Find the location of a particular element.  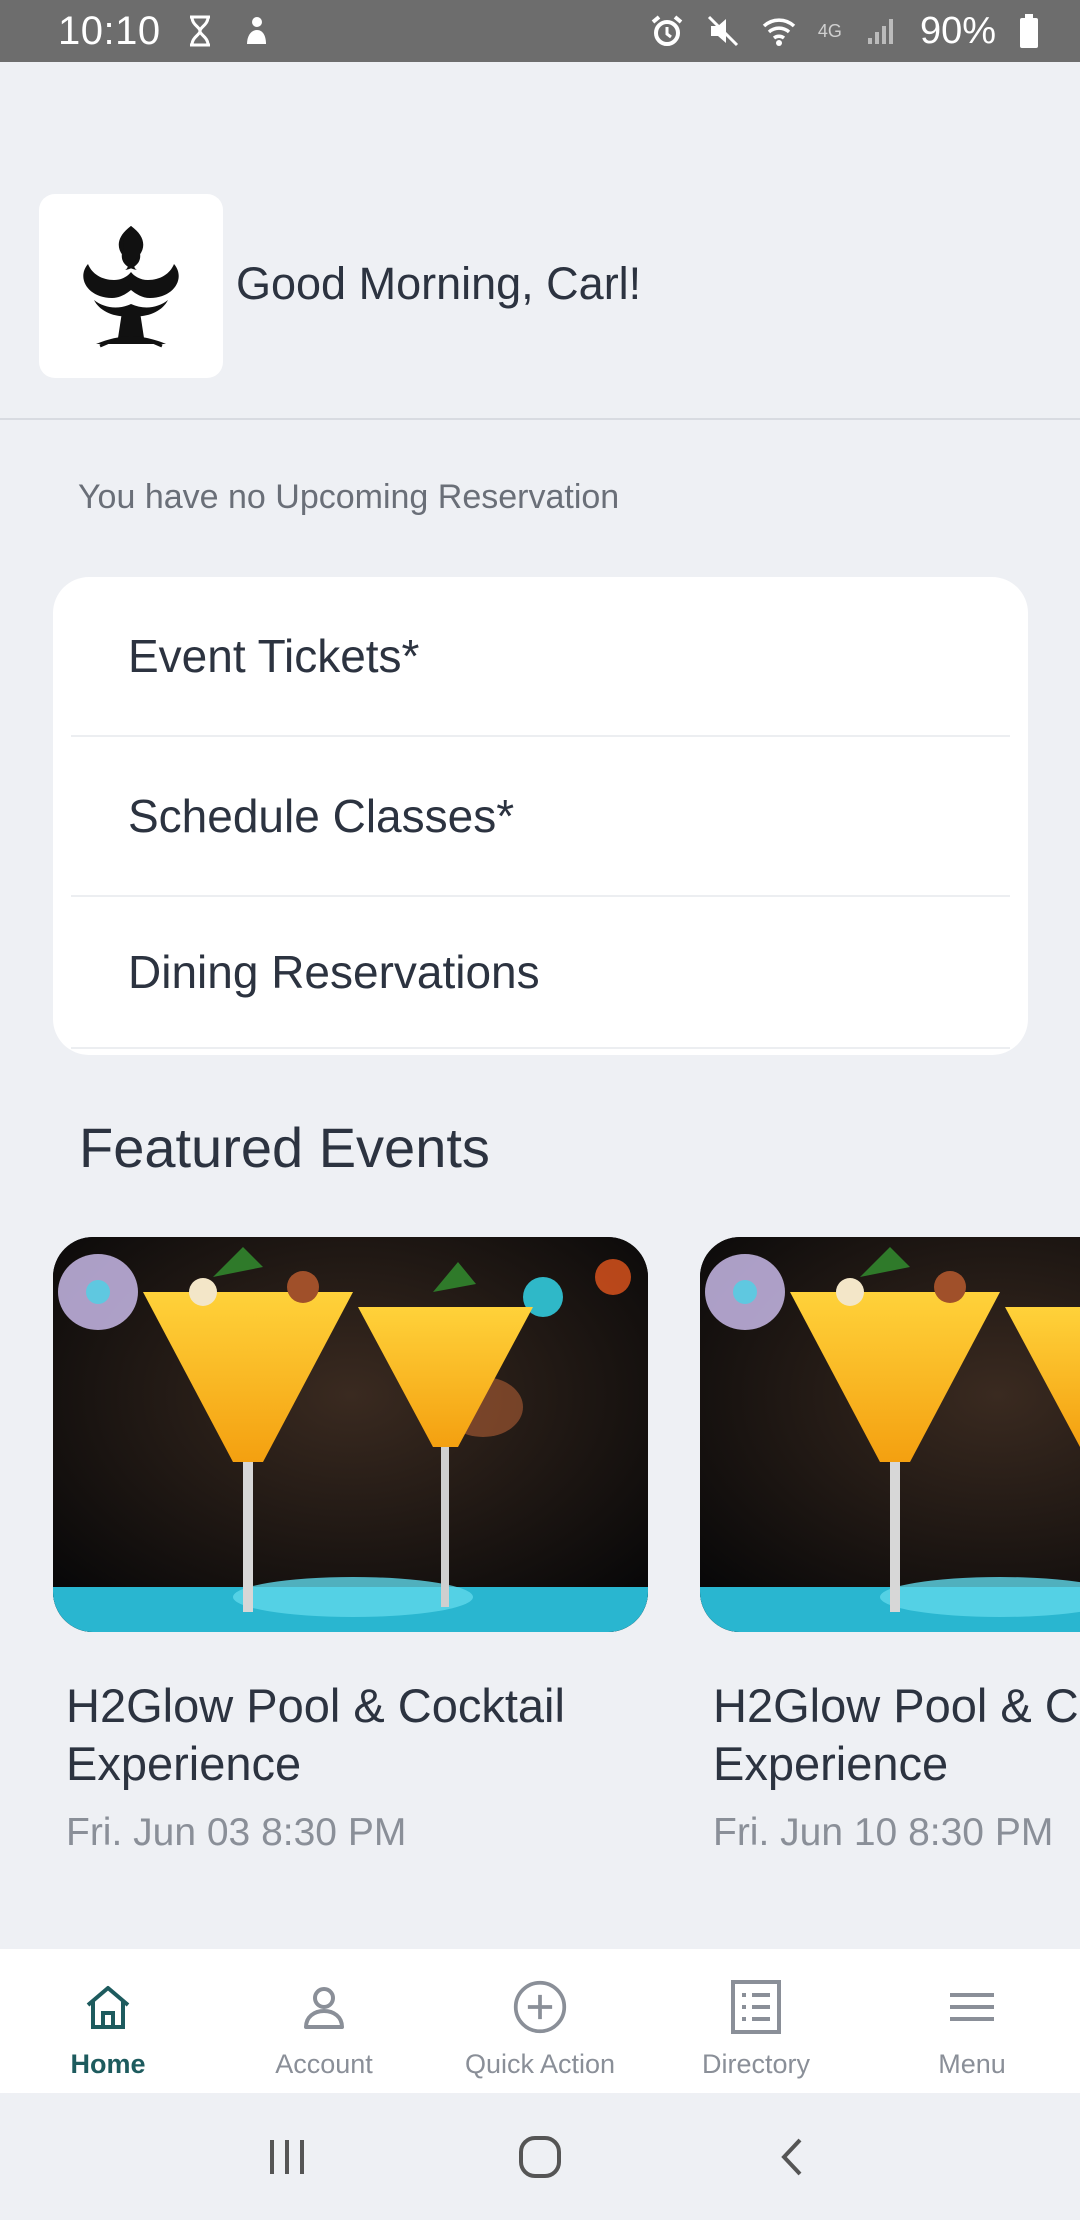

featured-events-title: Featured Events is located at coordinates (284, 1147).